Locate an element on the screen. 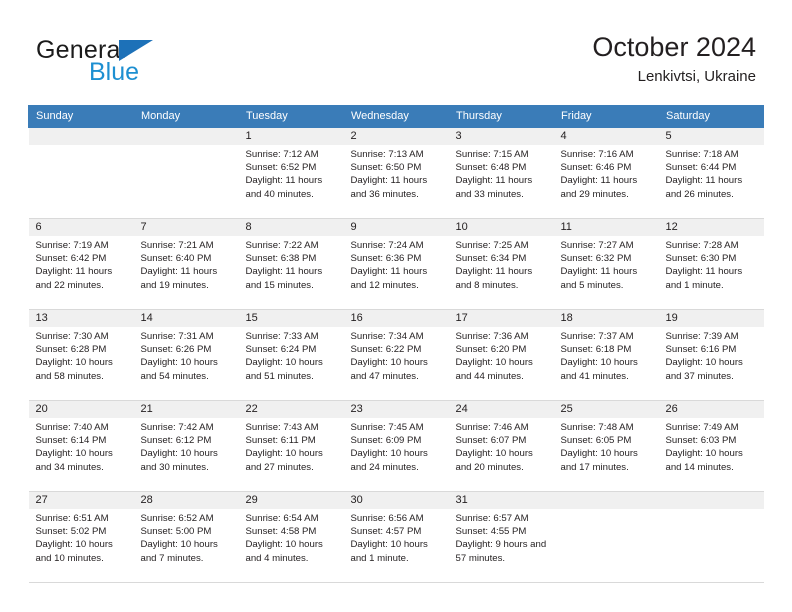 This screenshot has height=612, width=792. sunset-text: Sunset: 5:00 PM is located at coordinates (176, 532).